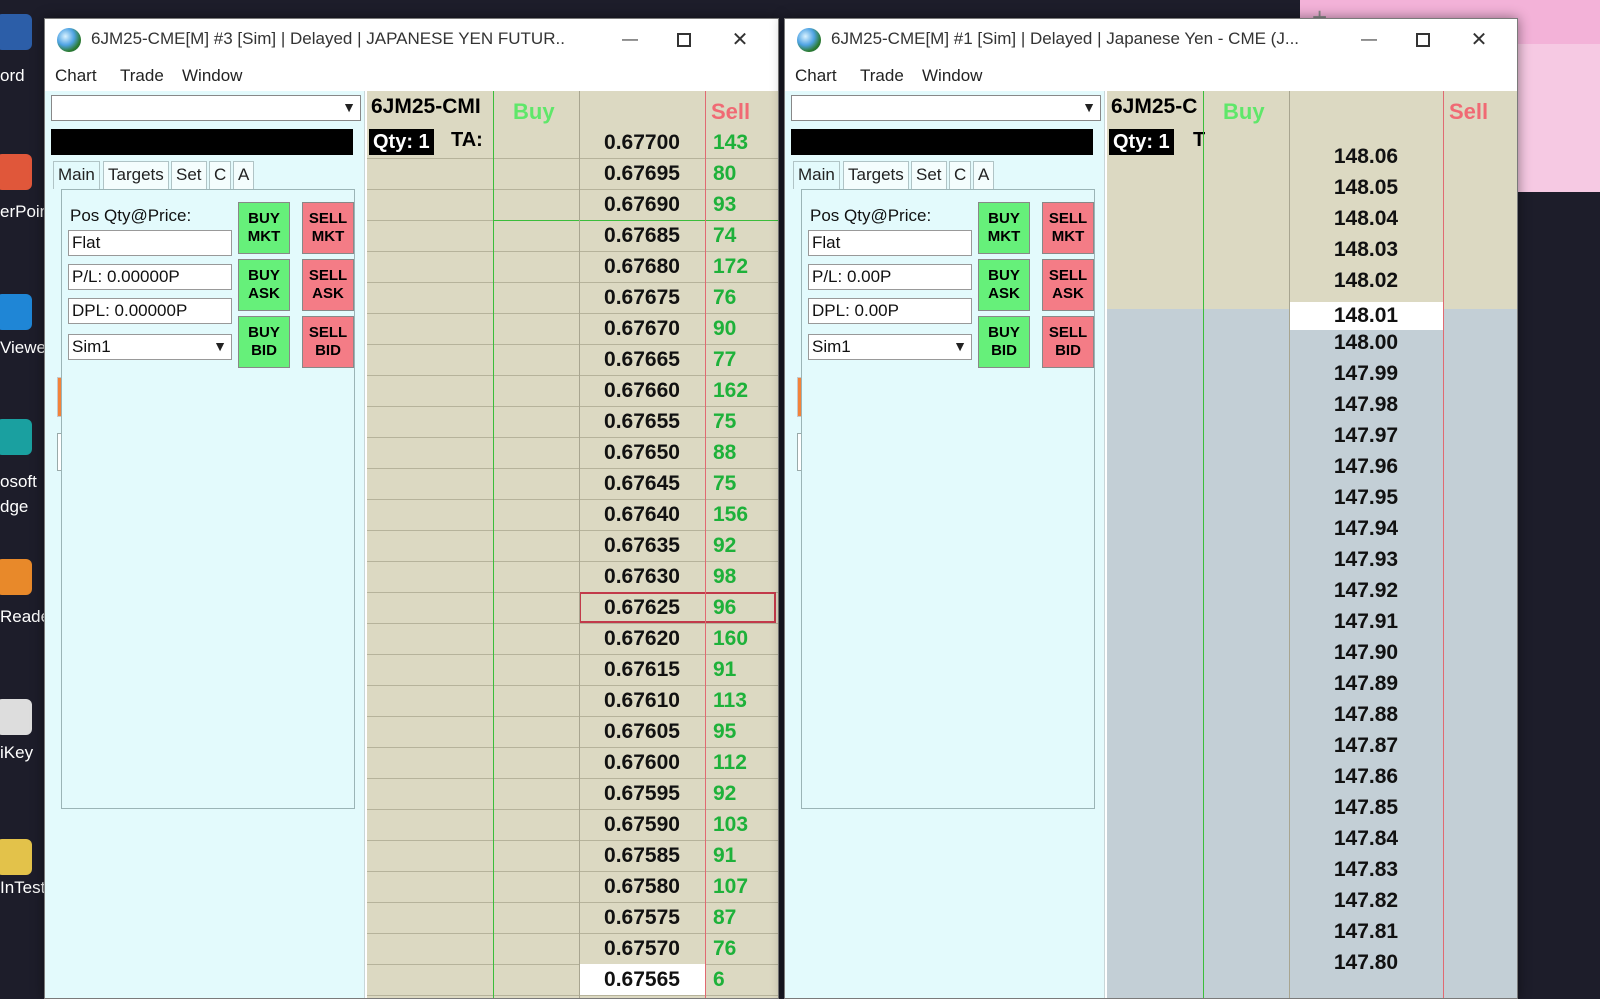  What do you see at coordinates (1312, 900) in the screenshot?
I see `ladder-row: 147.82` at bounding box center [1312, 900].